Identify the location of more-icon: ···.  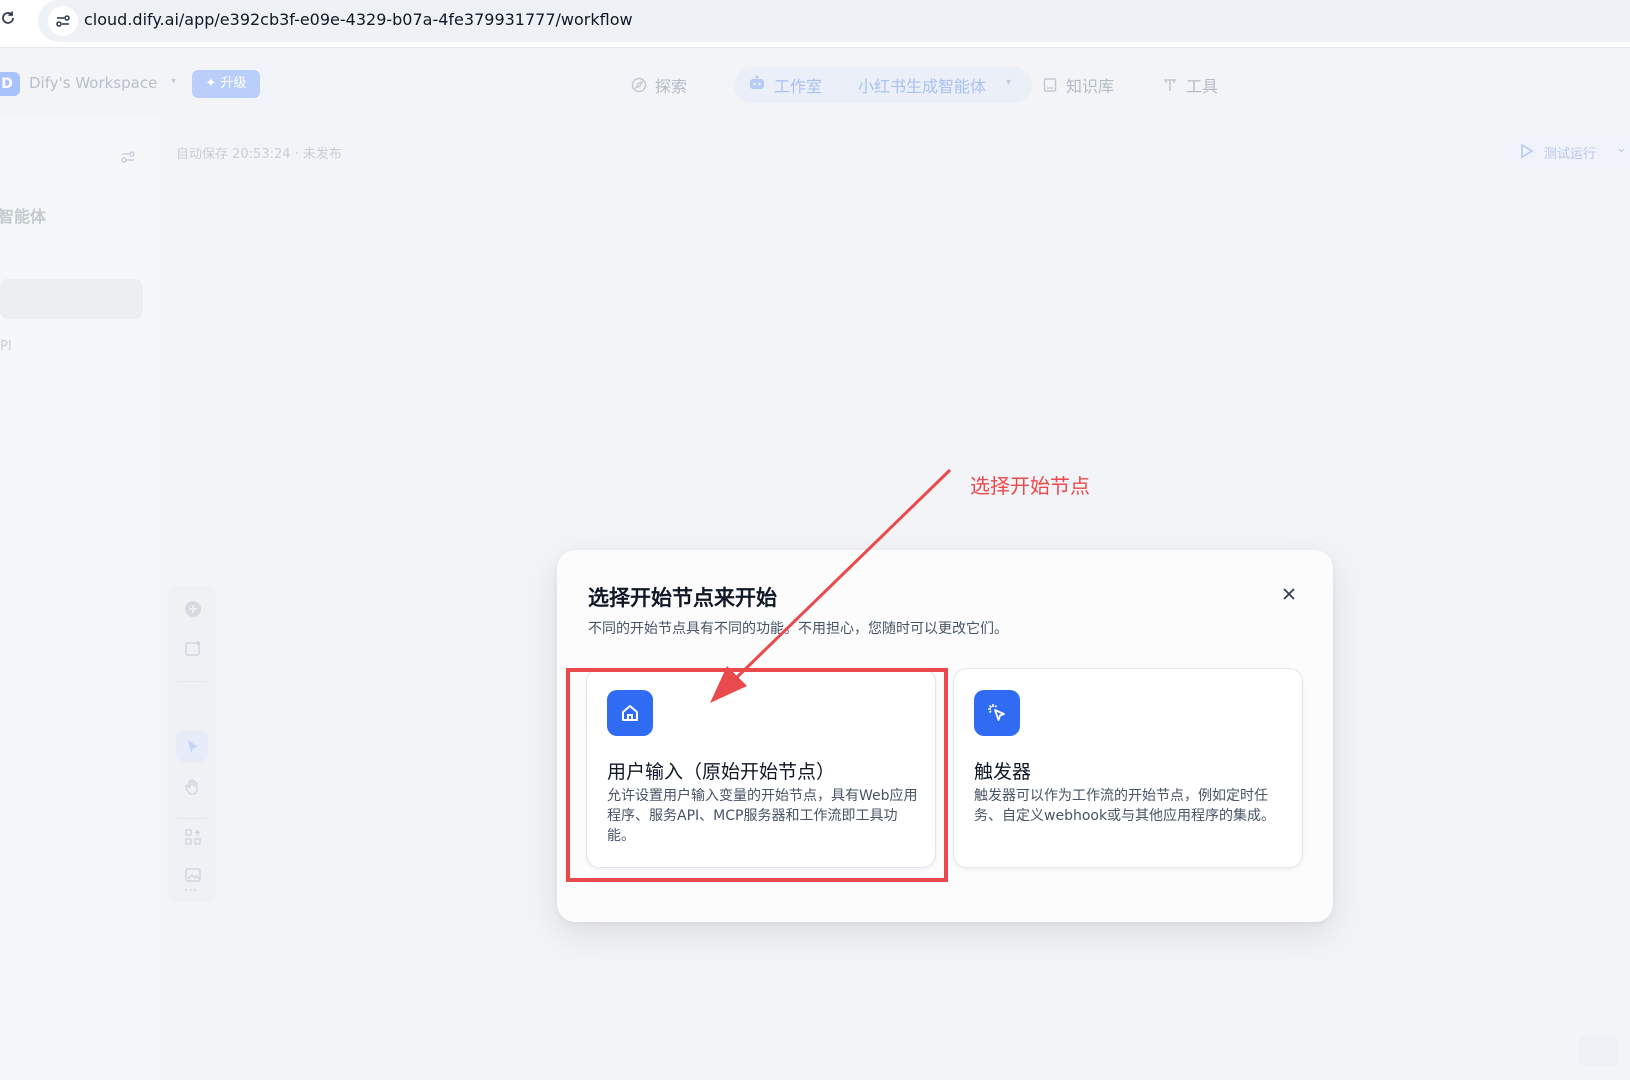
(193, 891).